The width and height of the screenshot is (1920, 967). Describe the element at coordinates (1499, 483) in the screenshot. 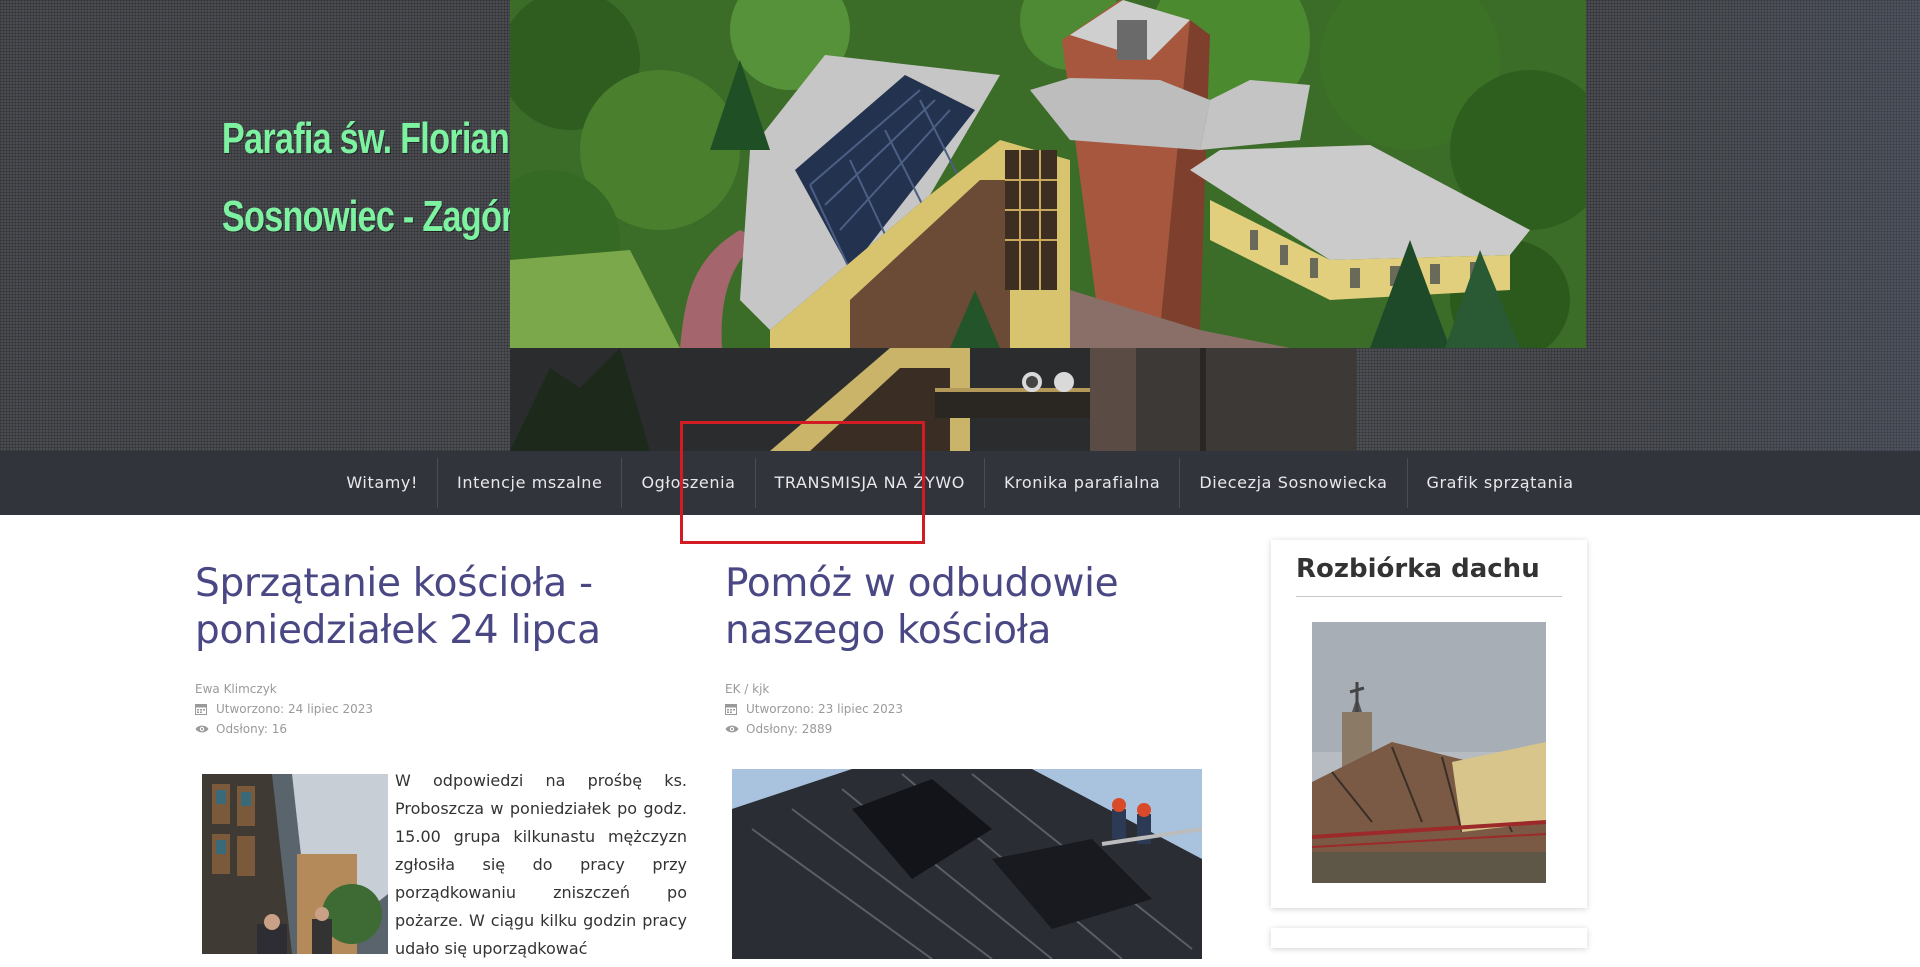

I see `nav-item-grafik-sprzatania: Grafik sprzątania` at that location.